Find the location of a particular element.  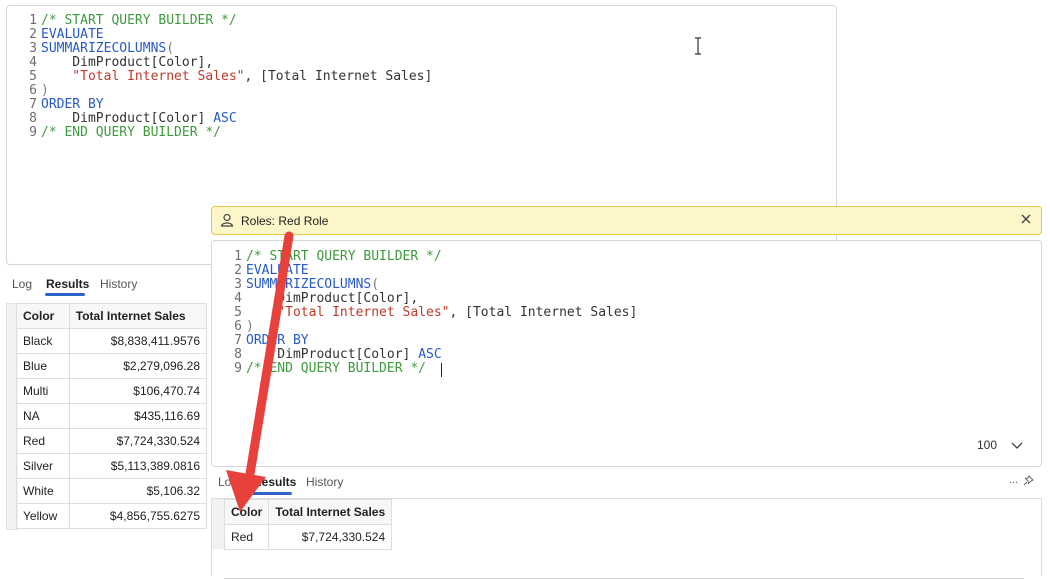

cell-color: Yellow is located at coordinates (43, 516).